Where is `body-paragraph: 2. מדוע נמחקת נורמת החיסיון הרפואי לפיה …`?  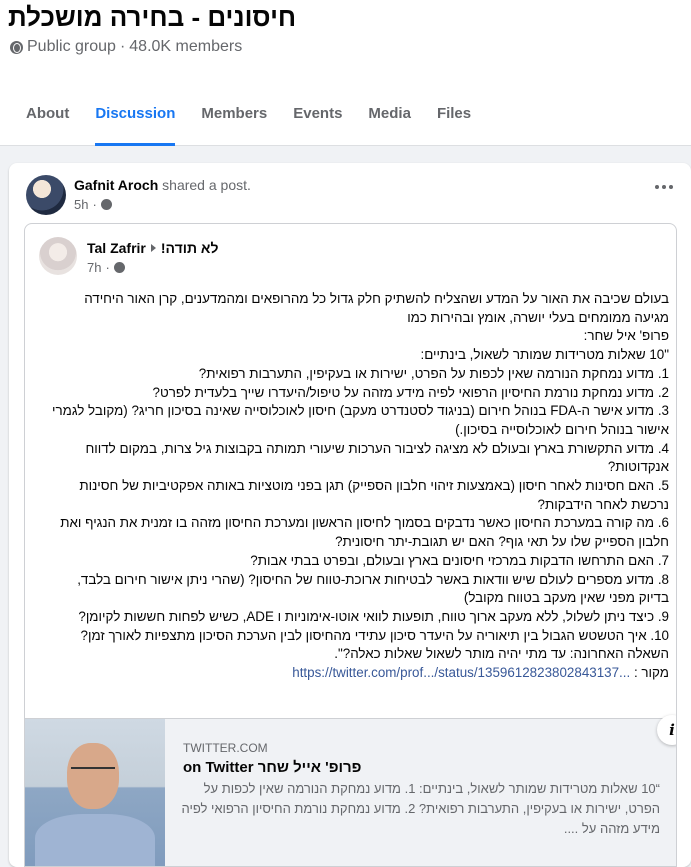 body-paragraph: 2. מדוע נמחקת נורמת החיסיון הרפואי לפיה … is located at coordinates (410, 392).